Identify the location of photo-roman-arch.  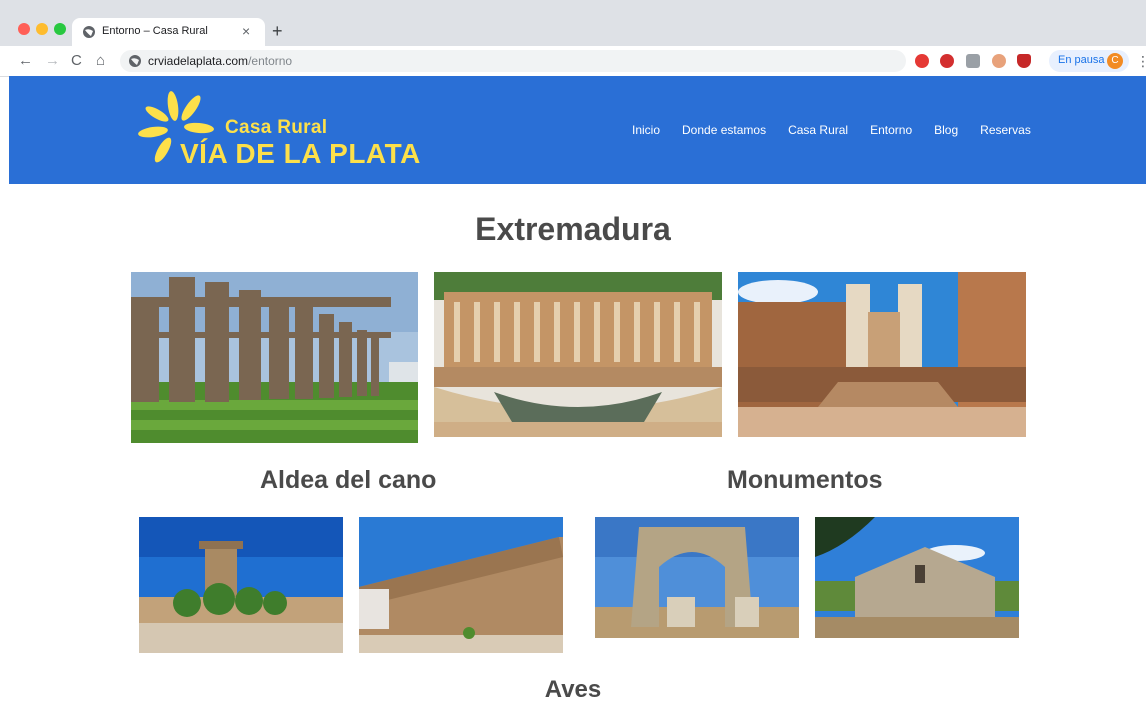
(697, 577).